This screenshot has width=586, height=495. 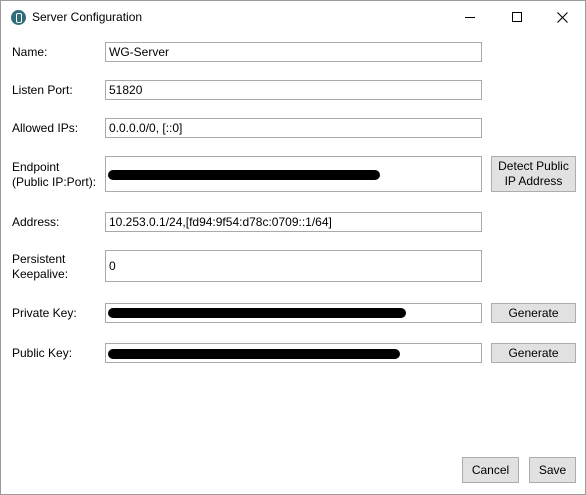 What do you see at coordinates (490, 470) in the screenshot?
I see `cancel-button: Cancel` at bounding box center [490, 470].